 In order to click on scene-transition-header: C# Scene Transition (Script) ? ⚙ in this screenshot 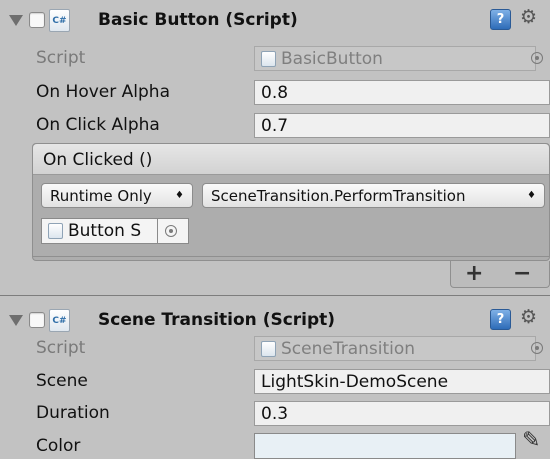, I will do `click(275, 320)`.